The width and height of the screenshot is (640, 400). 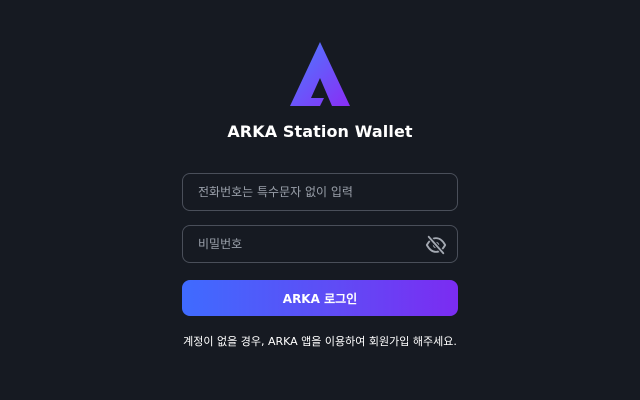 What do you see at coordinates (320, 131) in the screenshot?
I see `app-title: ARKA Station Wallet` at bounding box center [320, 131].